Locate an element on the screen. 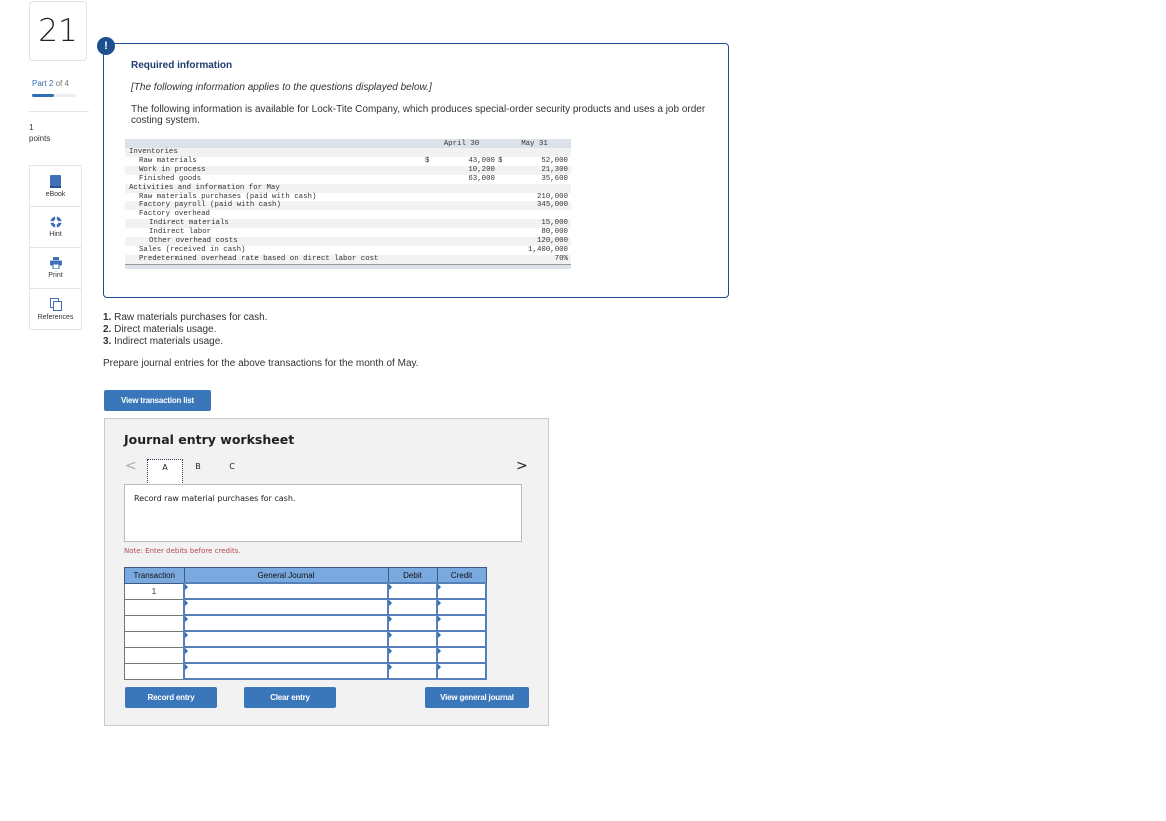 This screenshot has width=1166, height=821. print-button: Print is located at coordinates (55, 268).